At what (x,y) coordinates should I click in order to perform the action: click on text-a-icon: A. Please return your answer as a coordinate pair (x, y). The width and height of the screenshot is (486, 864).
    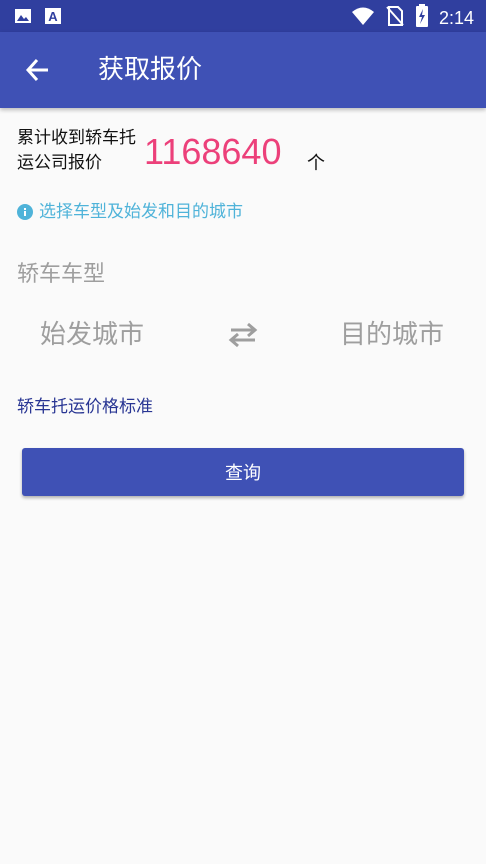
    Looking at the image, I should click on (53, 16).